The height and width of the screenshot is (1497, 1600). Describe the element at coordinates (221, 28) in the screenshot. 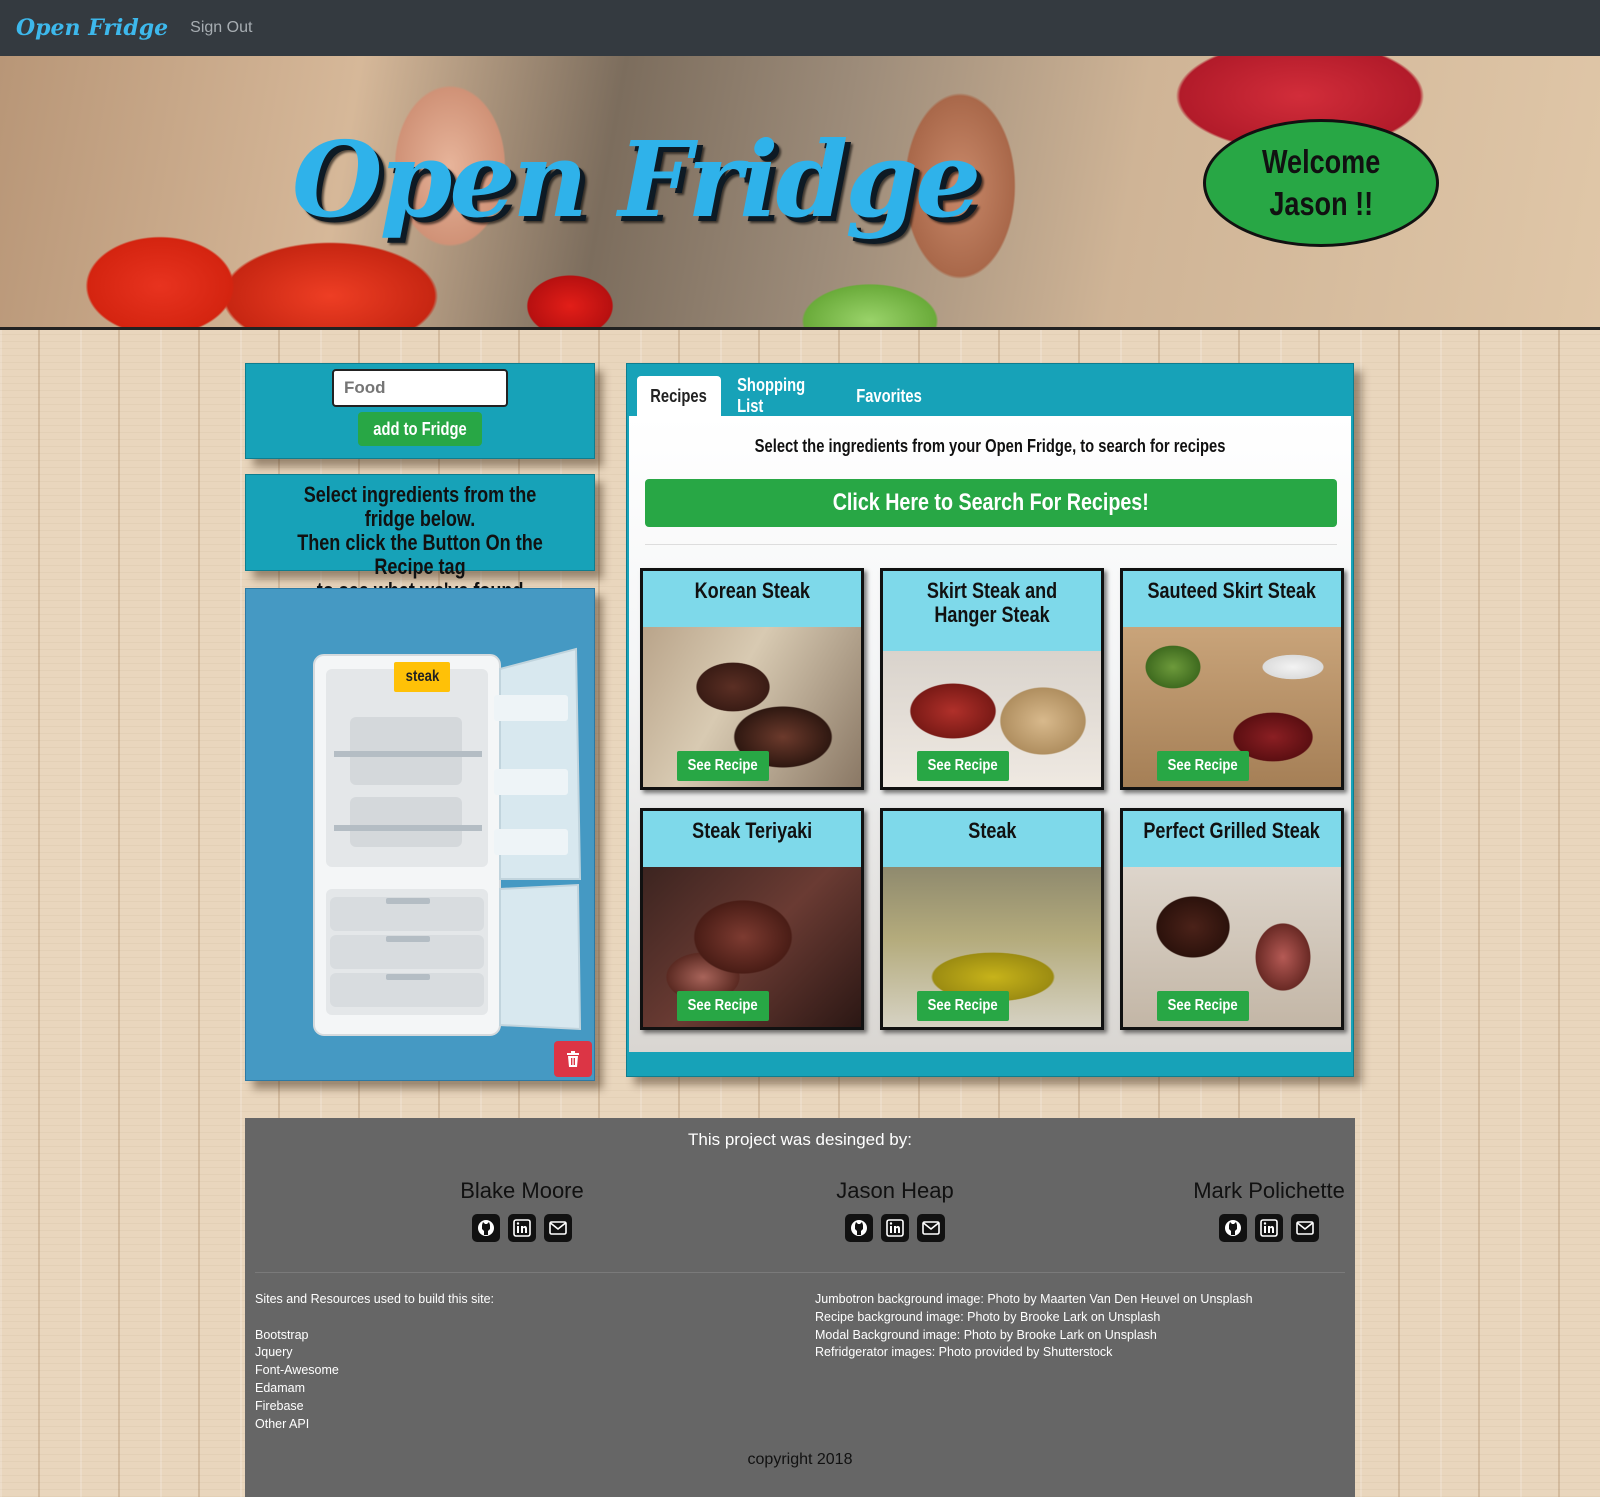

I see `sign-out-link: Sign Out` at that location.